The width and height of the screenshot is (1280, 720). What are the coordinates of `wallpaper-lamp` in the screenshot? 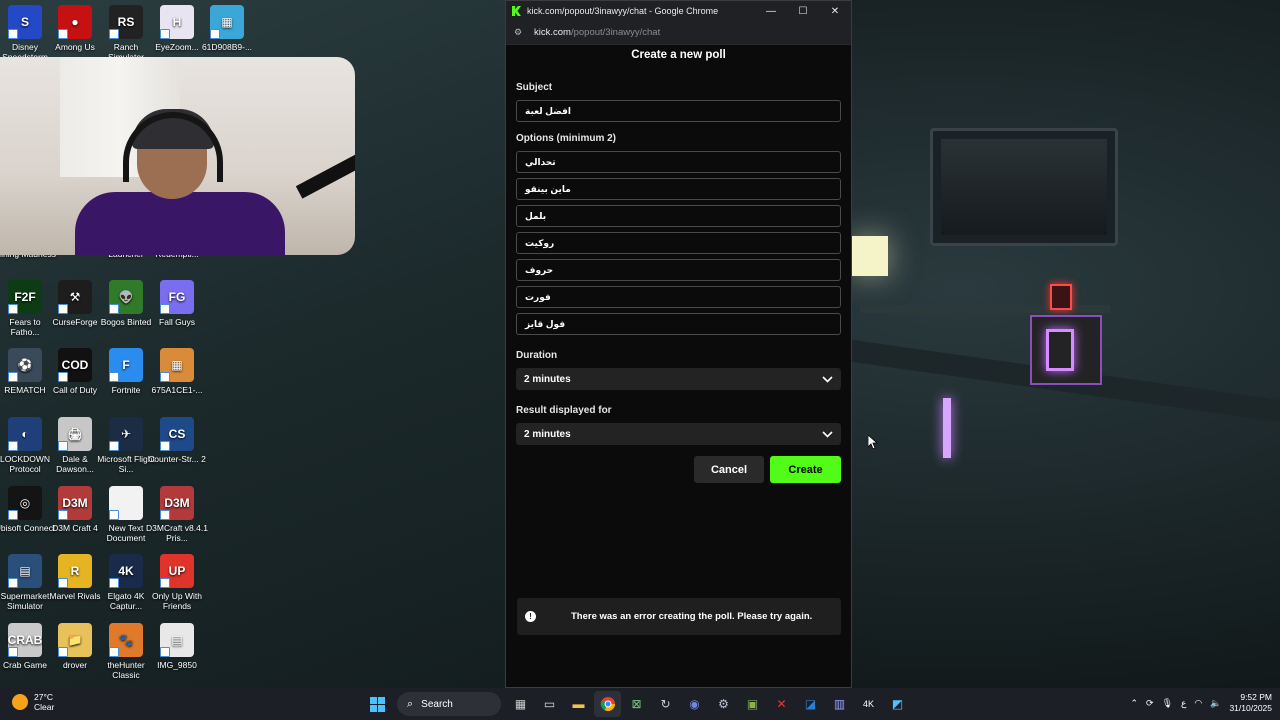 It's located at (870, 256).